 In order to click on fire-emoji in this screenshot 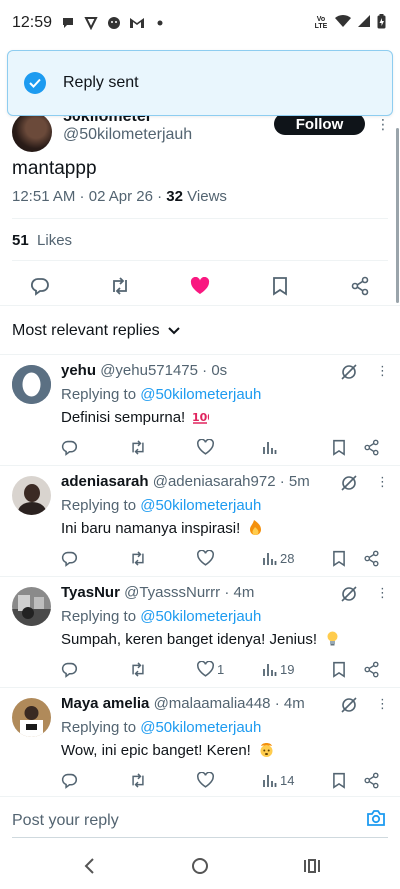, I will do `click(256, 527)`.